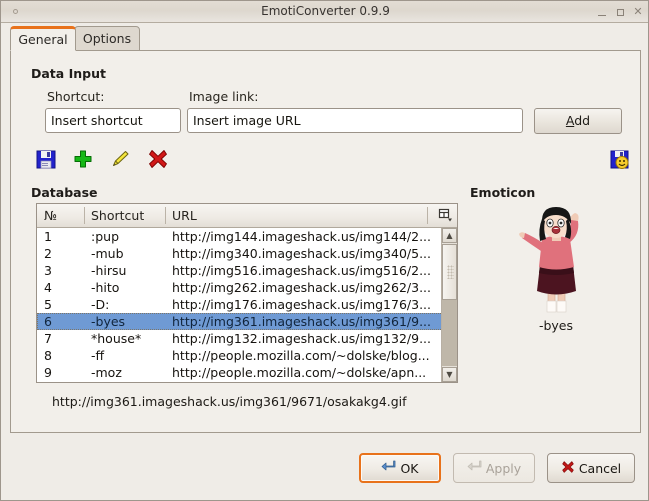  Describe the element at coordinates (105, 236) in the screenshot. I see `table-cell-shortcut: :pup` at that location.